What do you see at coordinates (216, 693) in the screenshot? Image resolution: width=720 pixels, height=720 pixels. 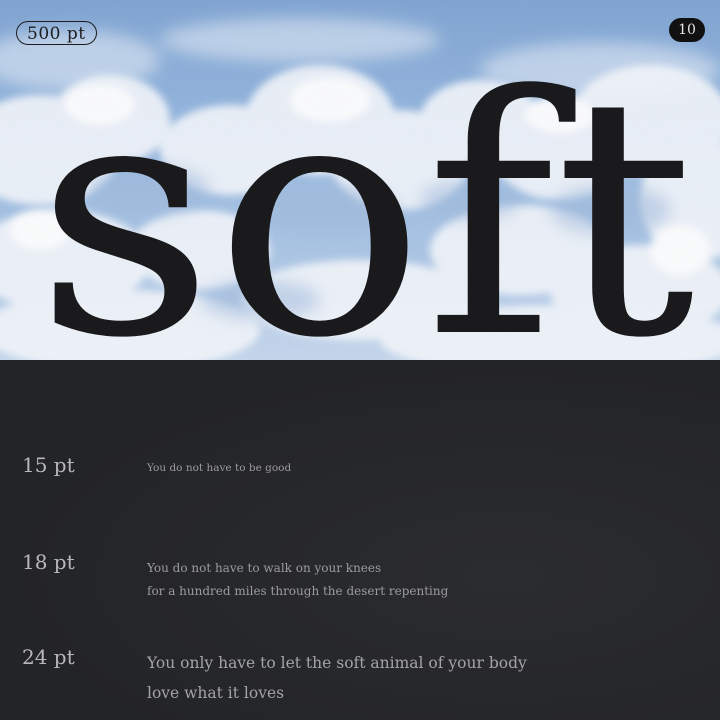 I see `specimen-line: love what it loves` at bounding box center [216, 693].